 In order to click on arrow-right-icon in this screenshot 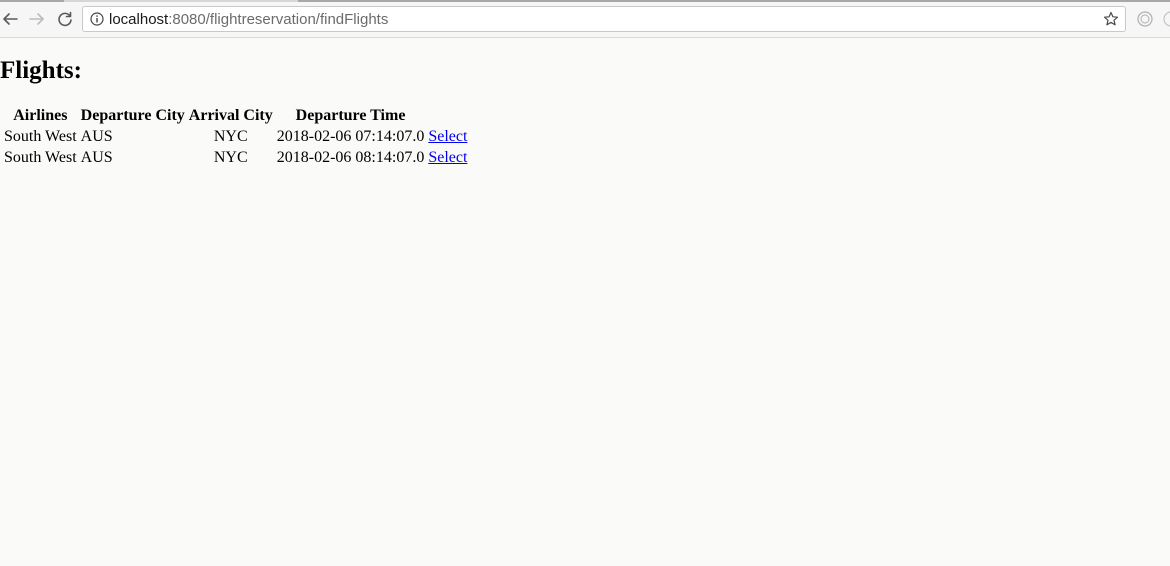, I will do `click(36, 19)`.